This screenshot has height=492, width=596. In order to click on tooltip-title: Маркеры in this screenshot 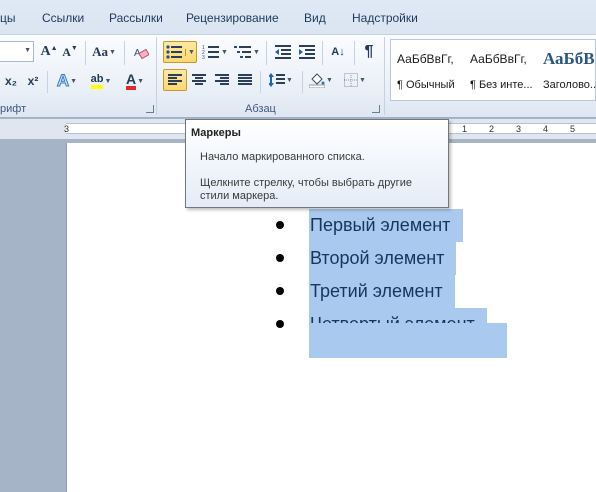, I will do `click(216, 133)`.